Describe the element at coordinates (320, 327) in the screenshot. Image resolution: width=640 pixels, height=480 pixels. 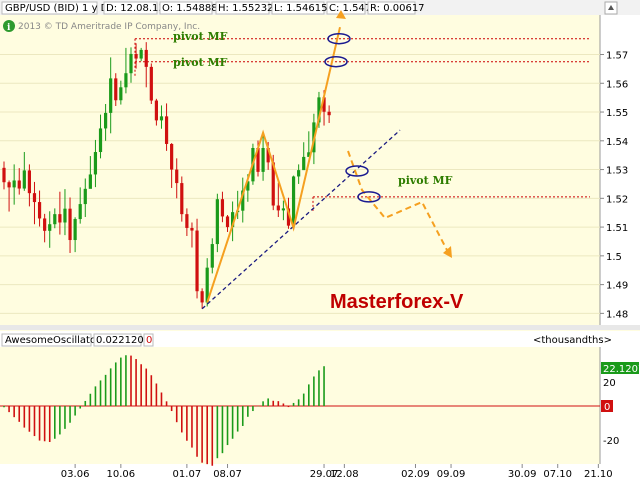
I see `pane-separator` at that location.